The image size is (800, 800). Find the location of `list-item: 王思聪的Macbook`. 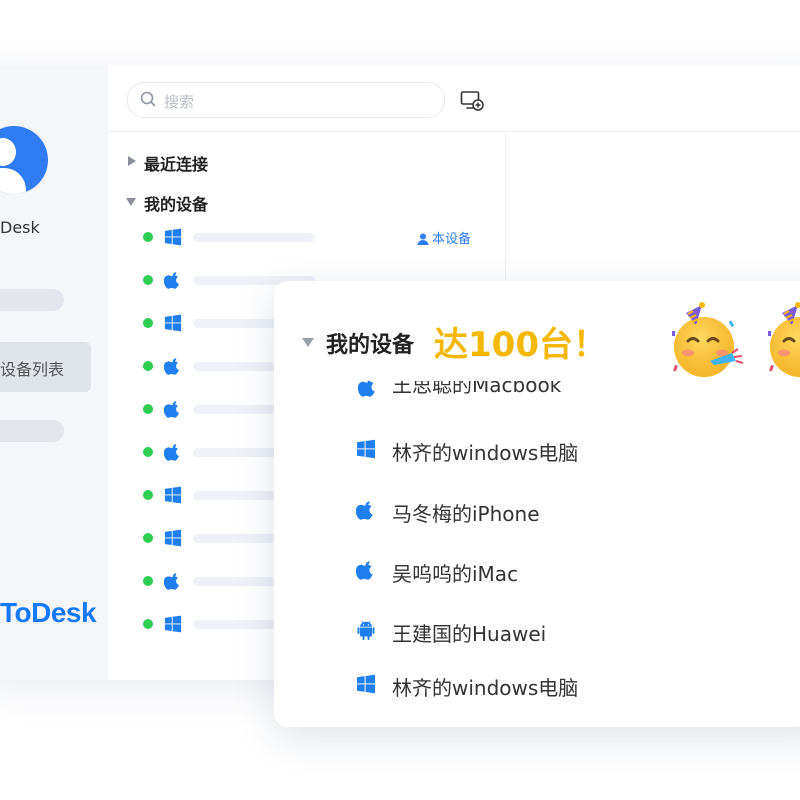

list-item: 王思聪的Macbook is located at coordinates (504, 391).